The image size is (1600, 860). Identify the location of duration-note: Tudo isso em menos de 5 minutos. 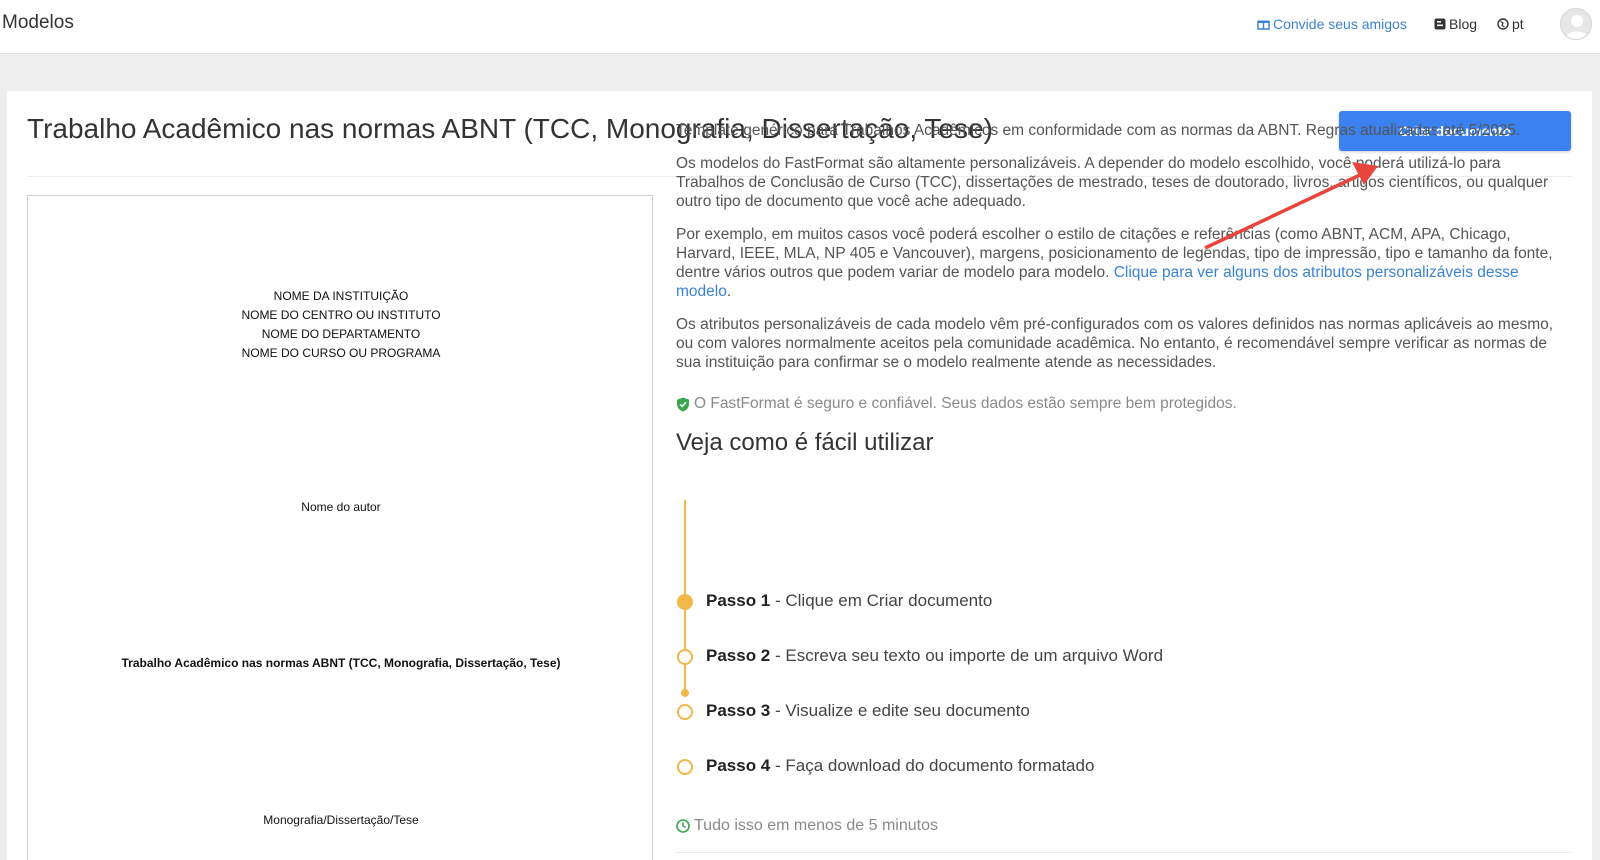
(807, 826).